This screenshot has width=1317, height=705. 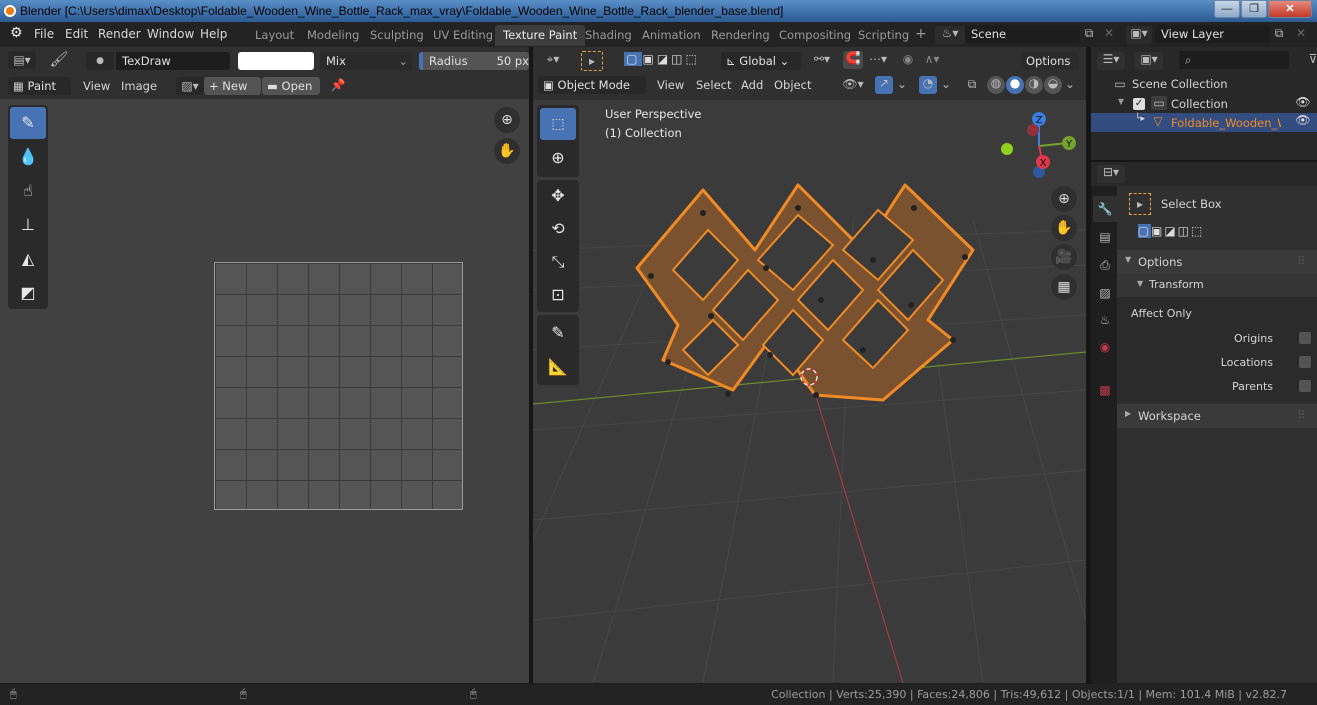 I want to click on options-panel-header: ▼ Options ⠿, so click(x=1217, y=262).